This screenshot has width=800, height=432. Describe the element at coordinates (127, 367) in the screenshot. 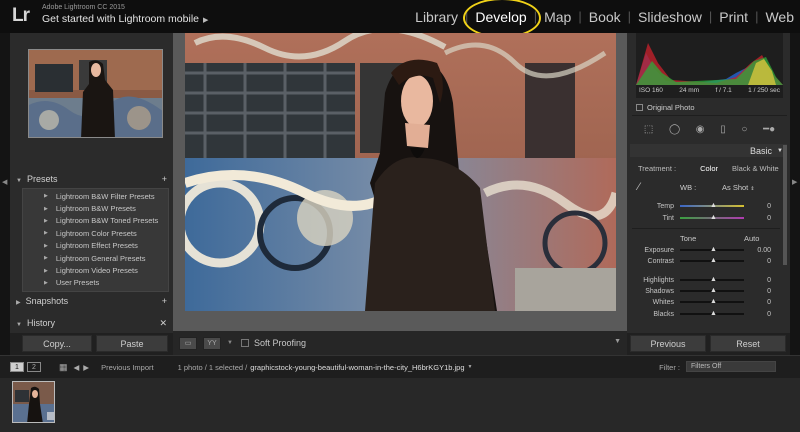

I see `source-label: Previous Import` at that location.